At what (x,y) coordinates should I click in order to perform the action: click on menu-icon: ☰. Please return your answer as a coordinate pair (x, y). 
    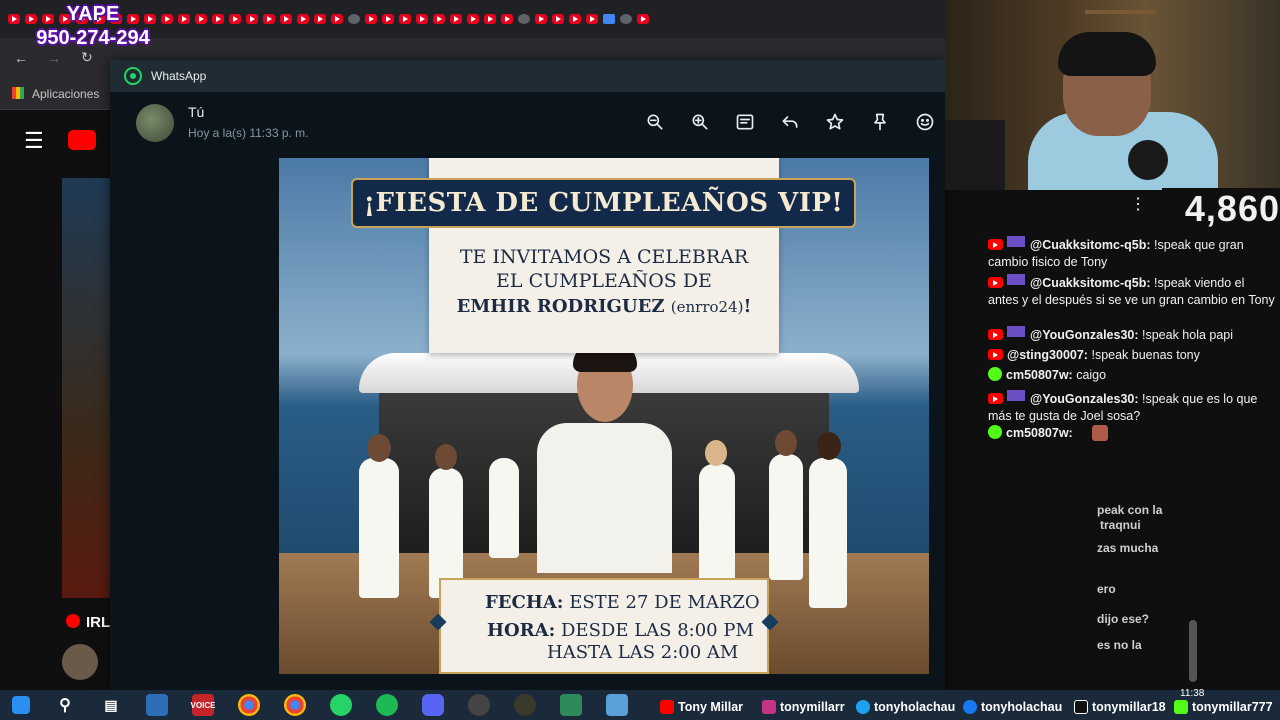
    Looking at the image, I should click on (34, 141).